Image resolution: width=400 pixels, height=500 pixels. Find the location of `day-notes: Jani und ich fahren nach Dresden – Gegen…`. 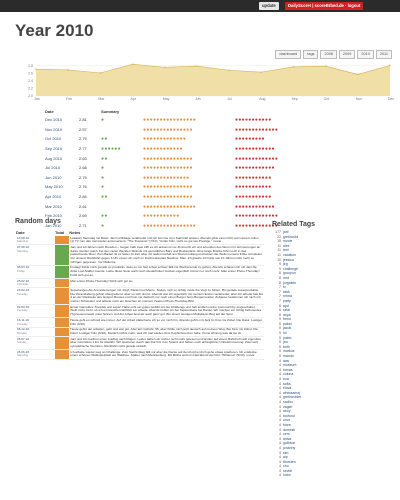

day-notes: Jani und ich fahren nach Dresden – Gegen… is located at coordinates (166, 255).